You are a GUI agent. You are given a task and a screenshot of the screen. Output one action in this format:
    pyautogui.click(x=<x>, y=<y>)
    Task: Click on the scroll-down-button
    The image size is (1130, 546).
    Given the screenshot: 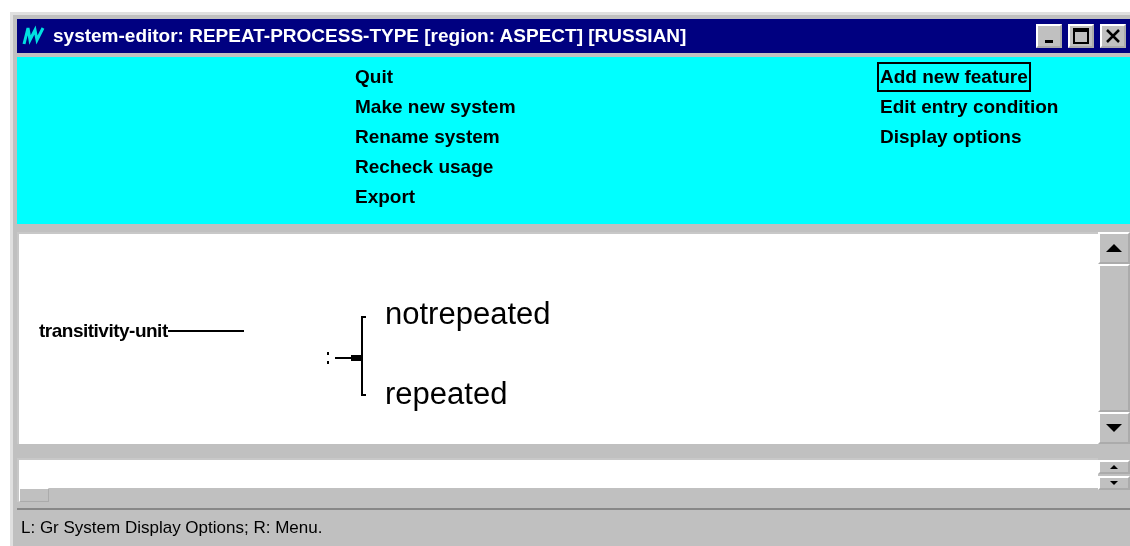 What is the action you would take?
    pyautogui.click(x=1114, y=428)
    